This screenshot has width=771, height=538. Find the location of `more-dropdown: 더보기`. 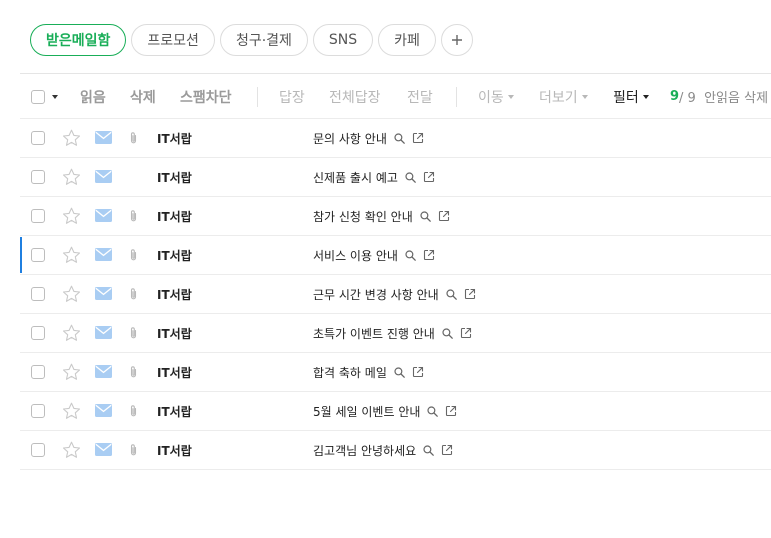

more-dropdown: 더보기 is located at coordinates (563, 96).